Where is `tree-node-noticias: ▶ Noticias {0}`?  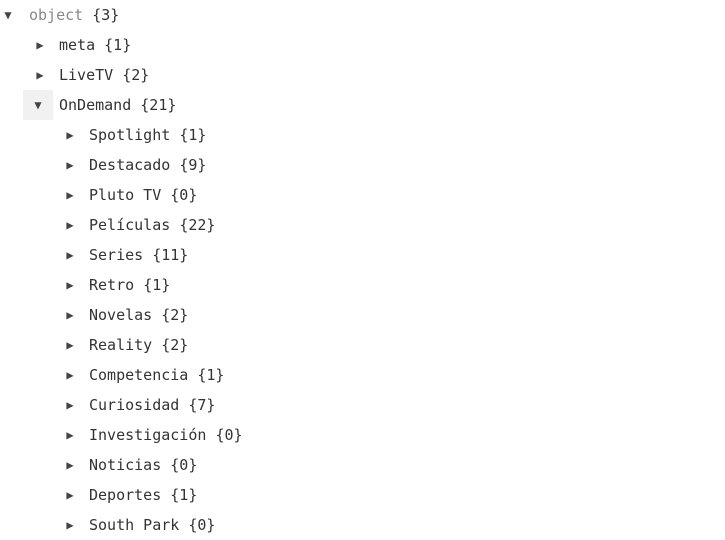 tree-node-noticias: ▶ Noticias {0} is located at coordinates (362, 465).